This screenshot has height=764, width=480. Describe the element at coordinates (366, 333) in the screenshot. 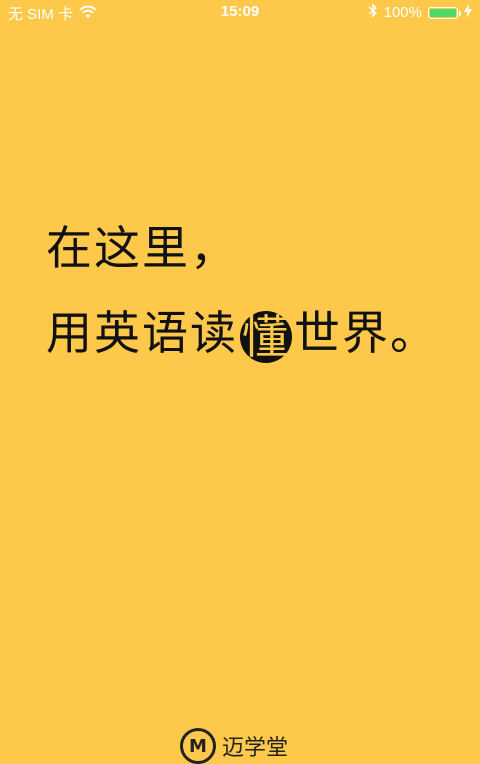

I see `slogan-line-2-end: 世界。` at that location.